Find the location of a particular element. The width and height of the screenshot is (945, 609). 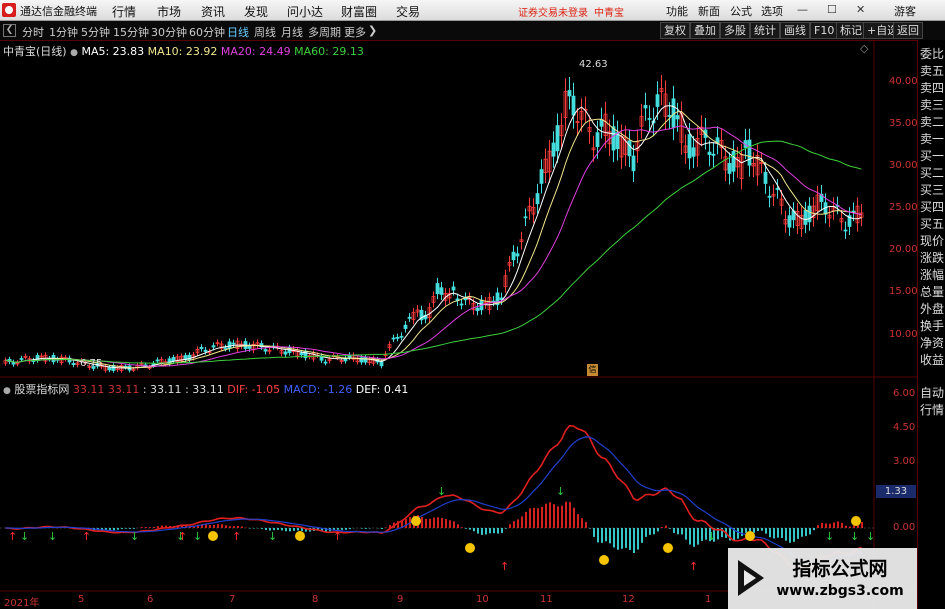

ma60-label: MA60: 29.13 is located at coordinates (329, 51).